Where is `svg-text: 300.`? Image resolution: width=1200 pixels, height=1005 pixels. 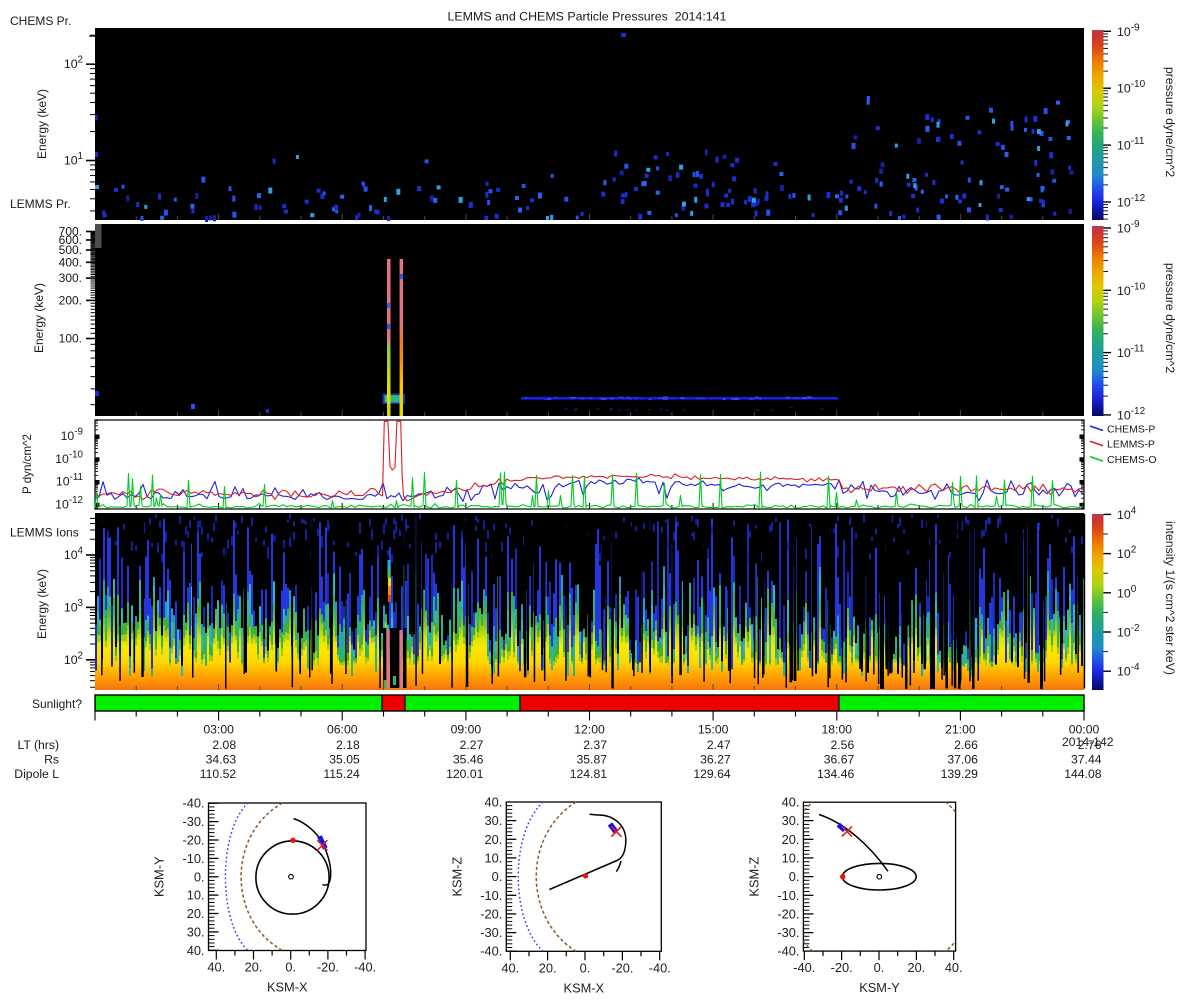
svg-text: 300. is located at coordinates (70, 278).